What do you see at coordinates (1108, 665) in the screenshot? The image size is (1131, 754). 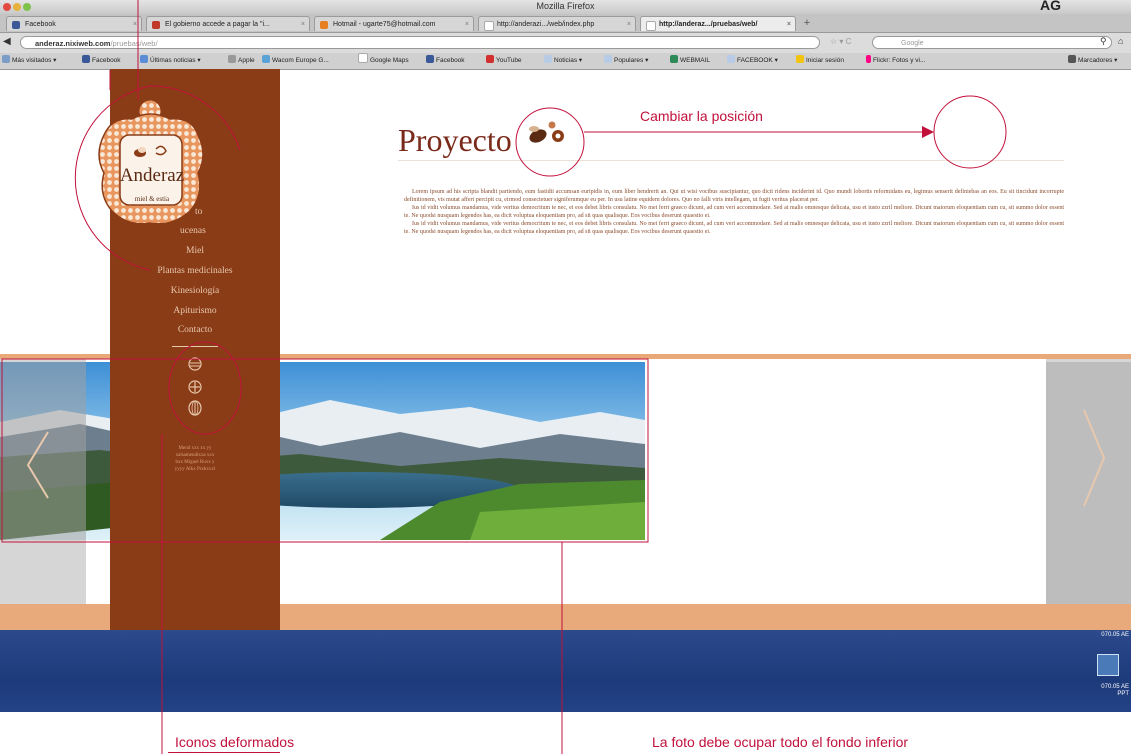 I see `desktop-file-icon` at bounding box center [1108, 665].